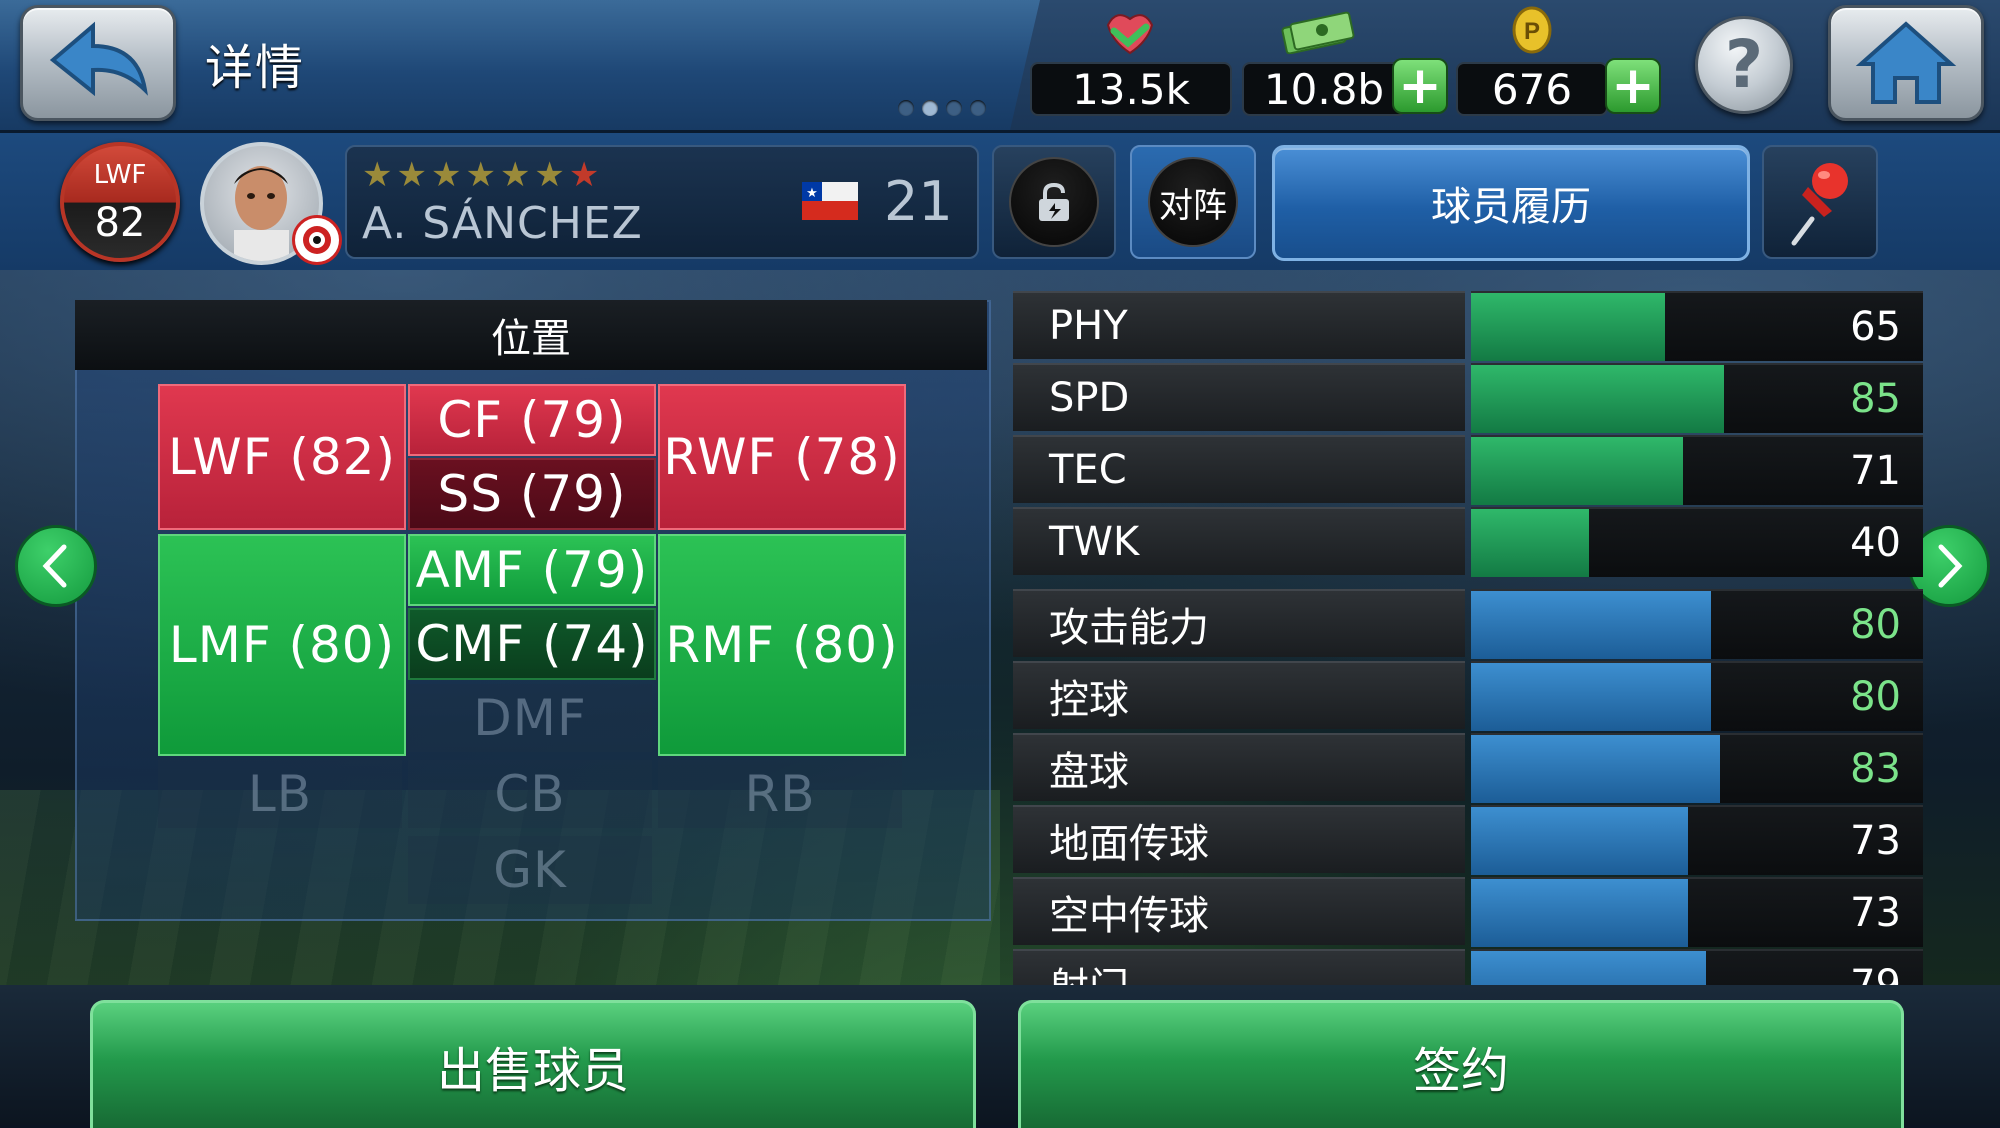  I want to click on home-icon, so click(1906, 62).